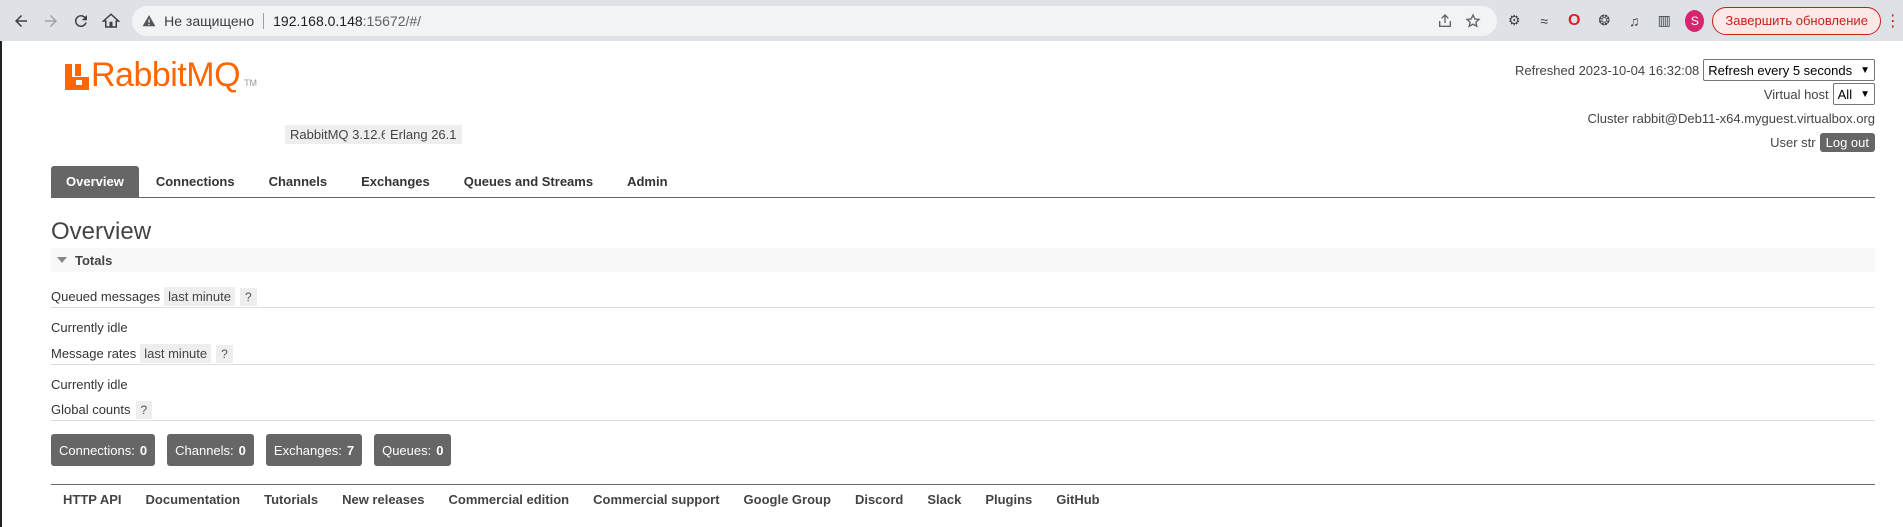 This screenshot has width=1903, height=527. I want to click on media-icon: ♫, so click(1634, 21).